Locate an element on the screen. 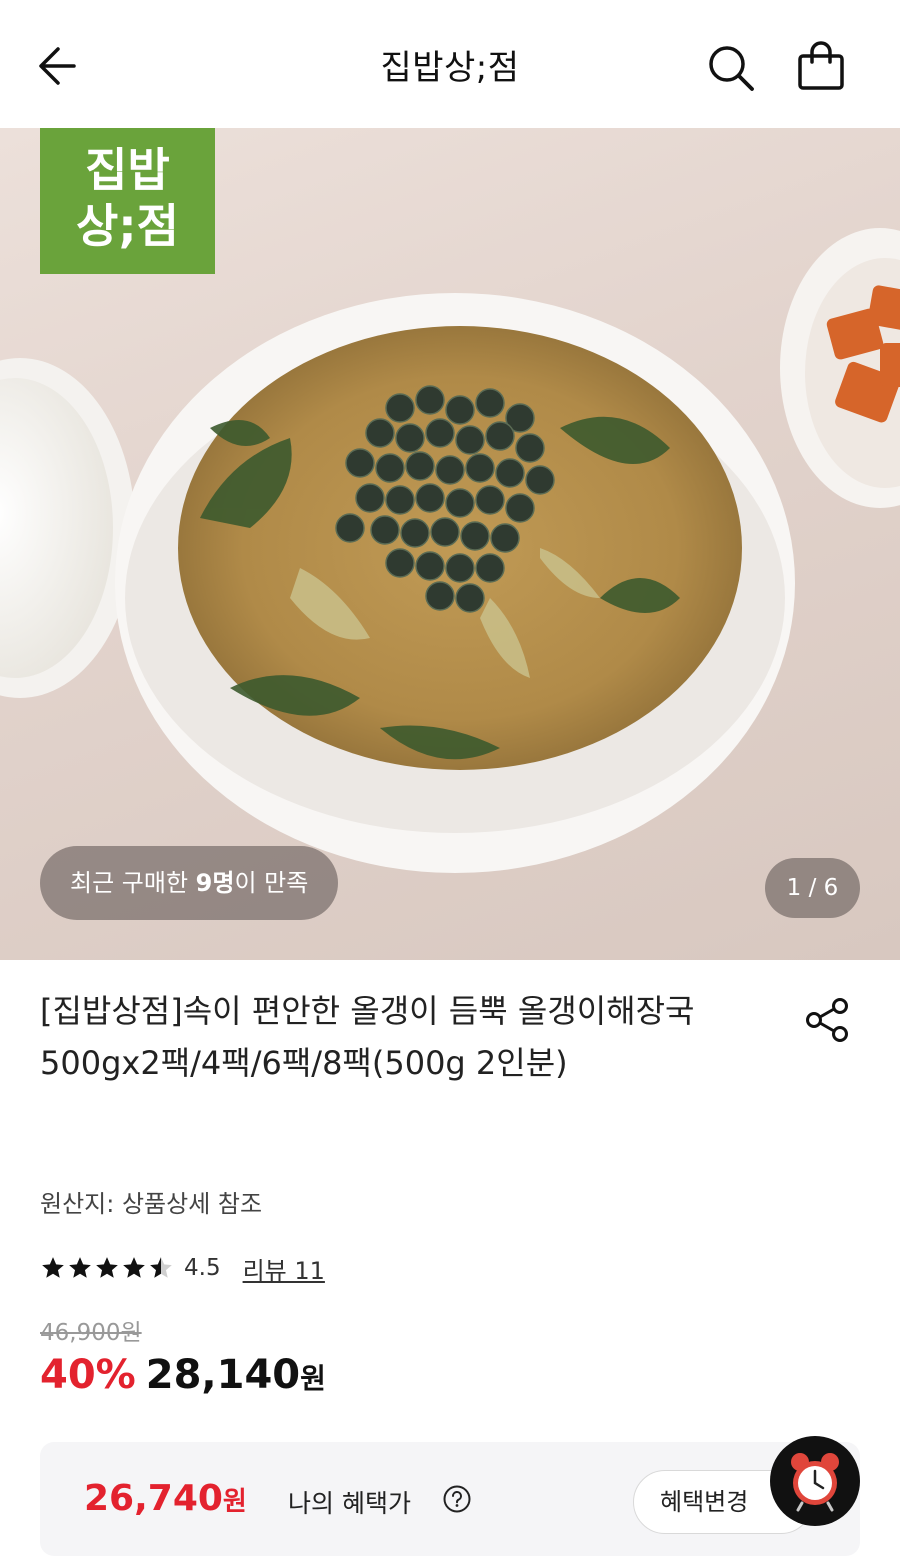  store-title: 집밥상;점 is located at coordinates (450, 68).